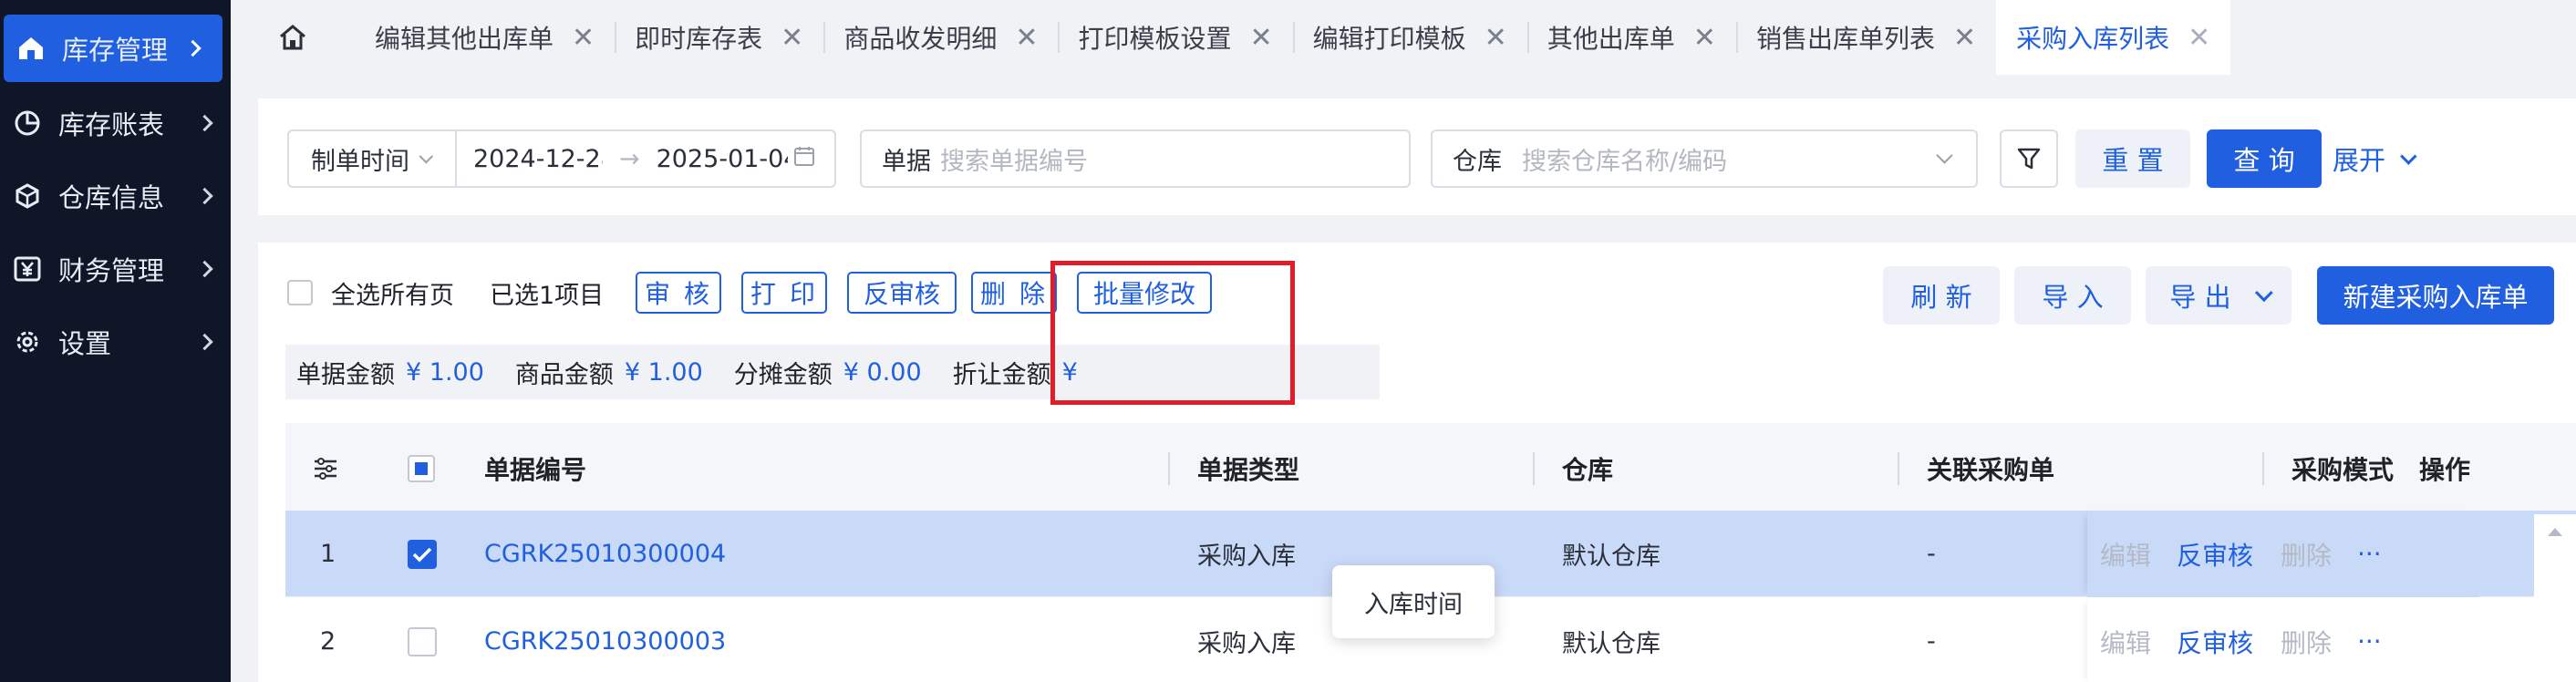 This screenshot has width=2576, height=682. I want to click on sidebar-item-warehouse-info: 仓库信息, so click(115, 196).